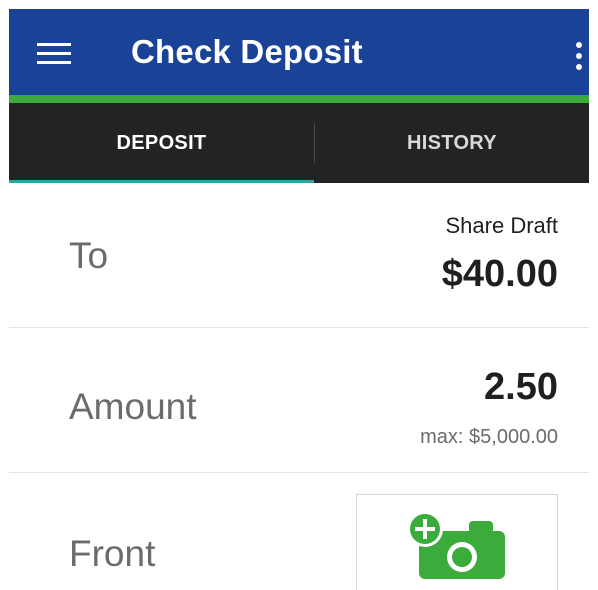  I want to click on app-bar: Check Deposit, so click(299, 52).